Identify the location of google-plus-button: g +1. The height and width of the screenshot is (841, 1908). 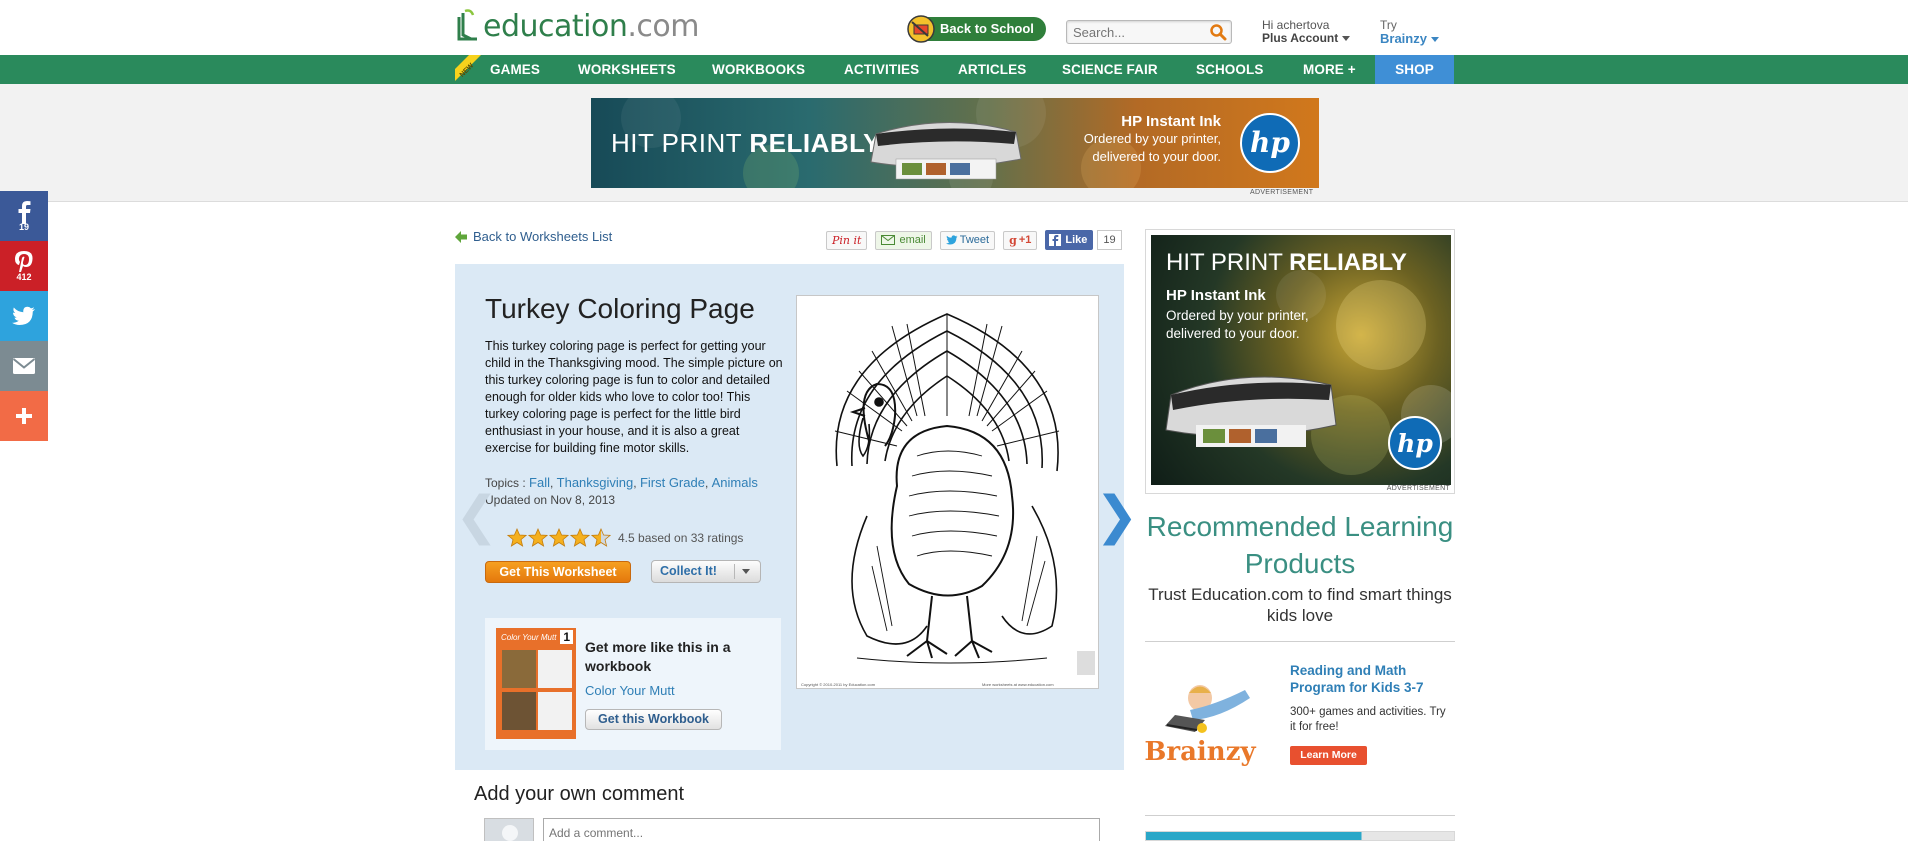
(1020, 240).